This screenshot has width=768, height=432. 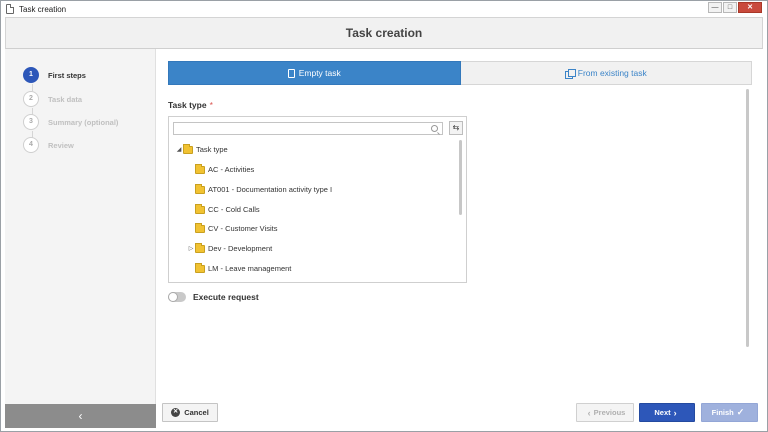 I want to click on tree-node: AC - Activities, so click(x=221, y=168).